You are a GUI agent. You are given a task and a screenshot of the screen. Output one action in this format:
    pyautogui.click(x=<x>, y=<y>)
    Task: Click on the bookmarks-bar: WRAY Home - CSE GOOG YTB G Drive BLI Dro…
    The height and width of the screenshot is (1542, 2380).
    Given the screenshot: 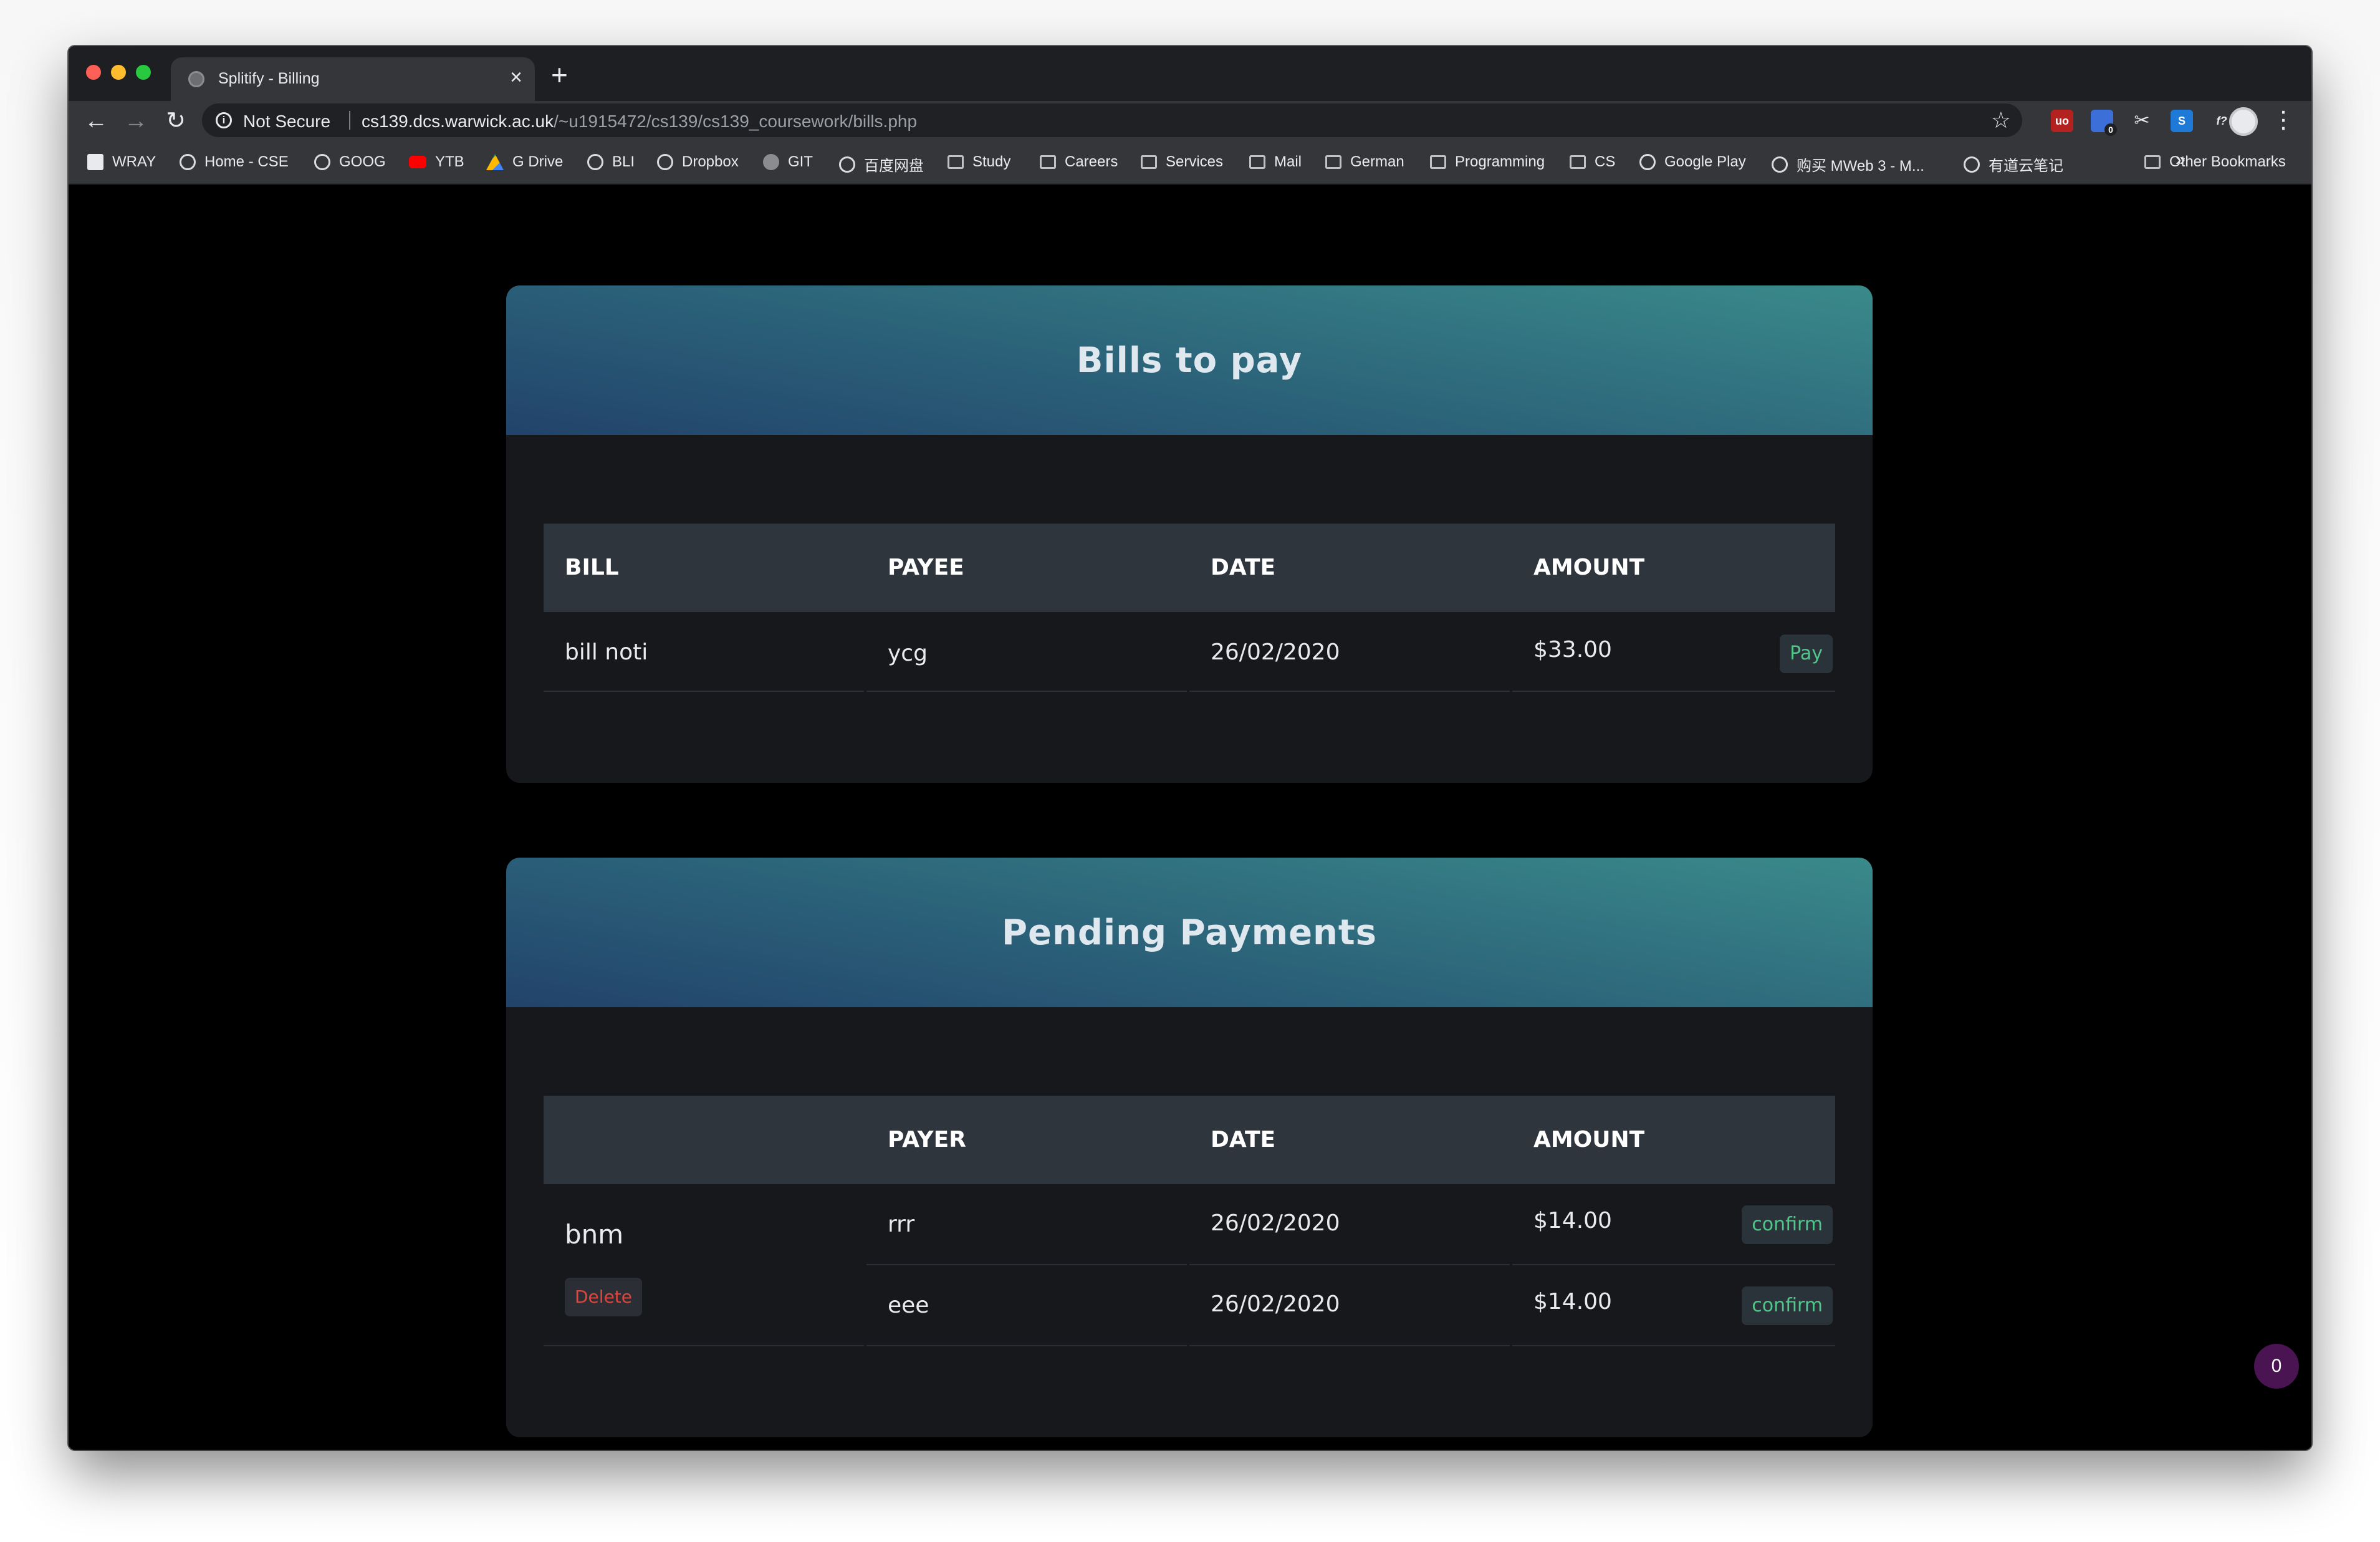 What is the action you would take?
    pyautogui.click(x=1190, y=162)
    